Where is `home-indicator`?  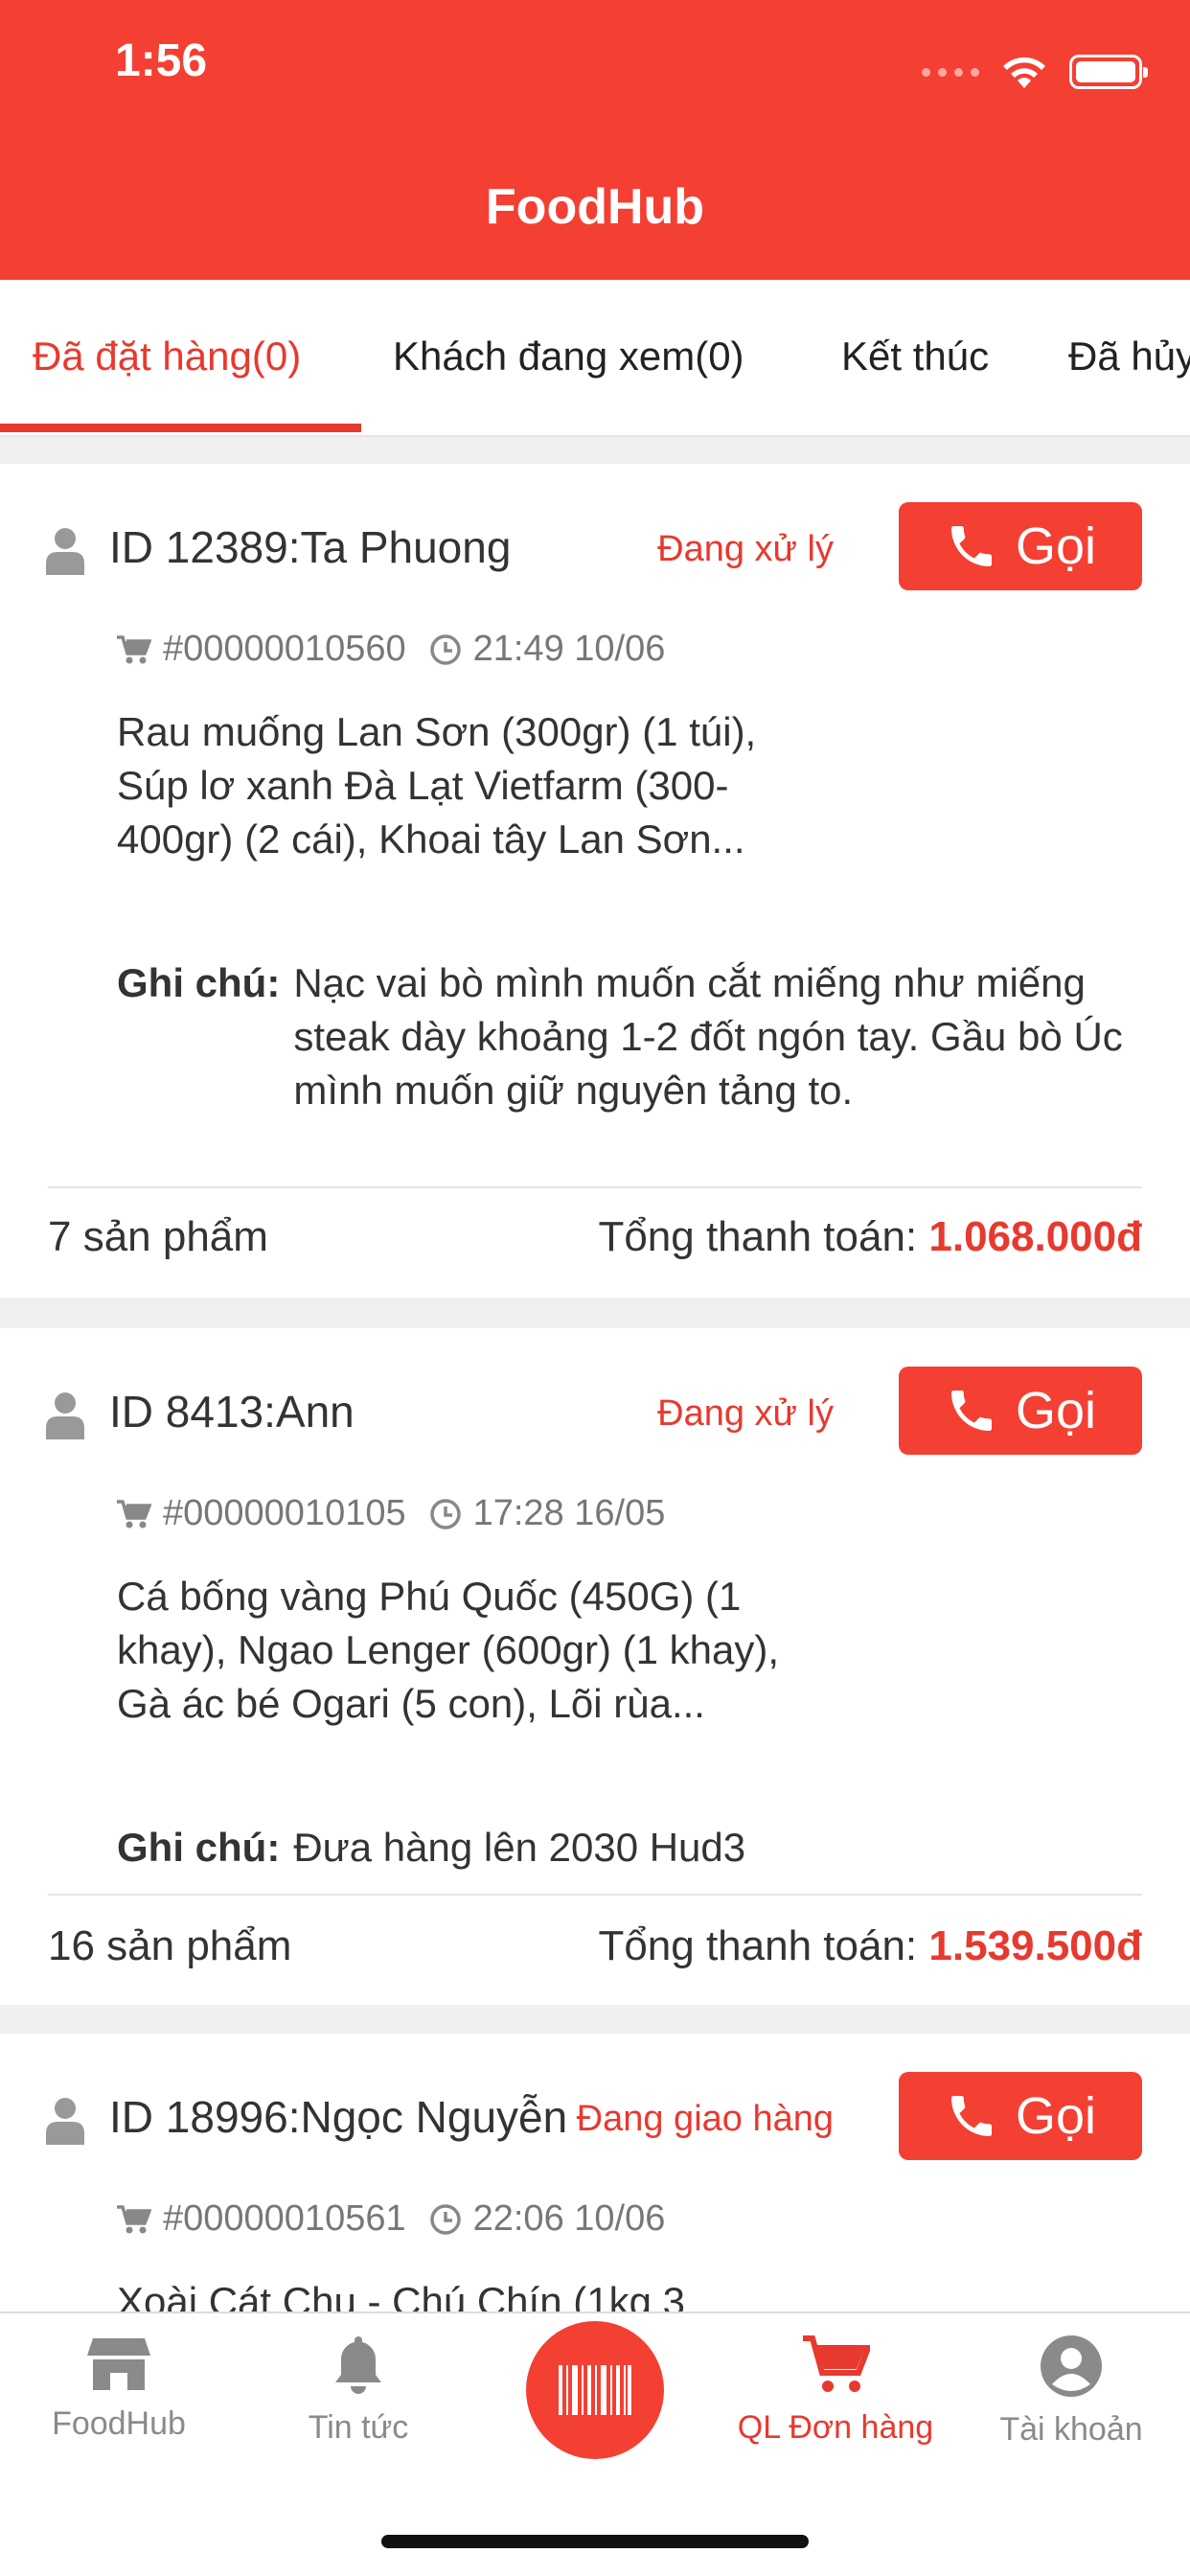 home-indicator is located at coordinates (595, 2541).